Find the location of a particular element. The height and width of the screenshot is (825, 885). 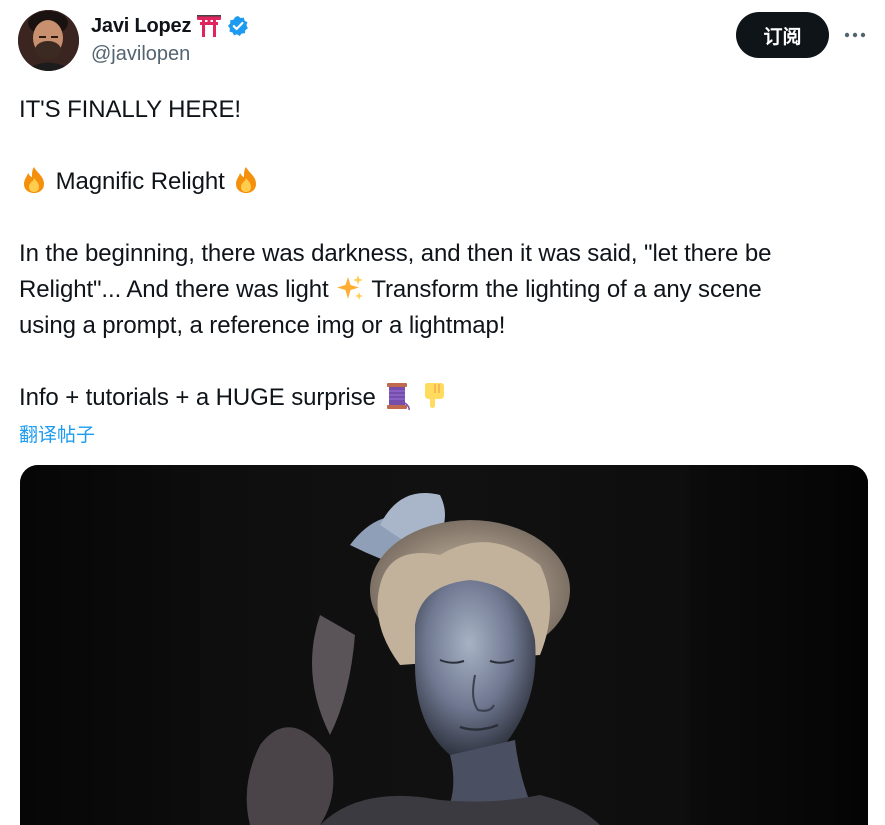

translate-post-link: 翻译帖子 is located at coordinates (57, 433).